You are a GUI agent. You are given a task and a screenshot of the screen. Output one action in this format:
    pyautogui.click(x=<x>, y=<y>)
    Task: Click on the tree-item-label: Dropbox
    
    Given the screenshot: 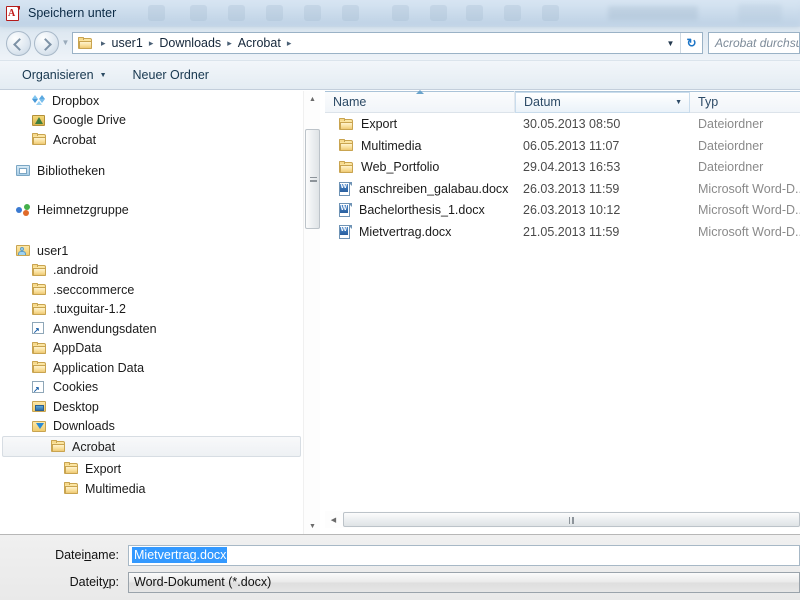 What is the action you would take?
    pyautogui.click(x=76, y=100)
    